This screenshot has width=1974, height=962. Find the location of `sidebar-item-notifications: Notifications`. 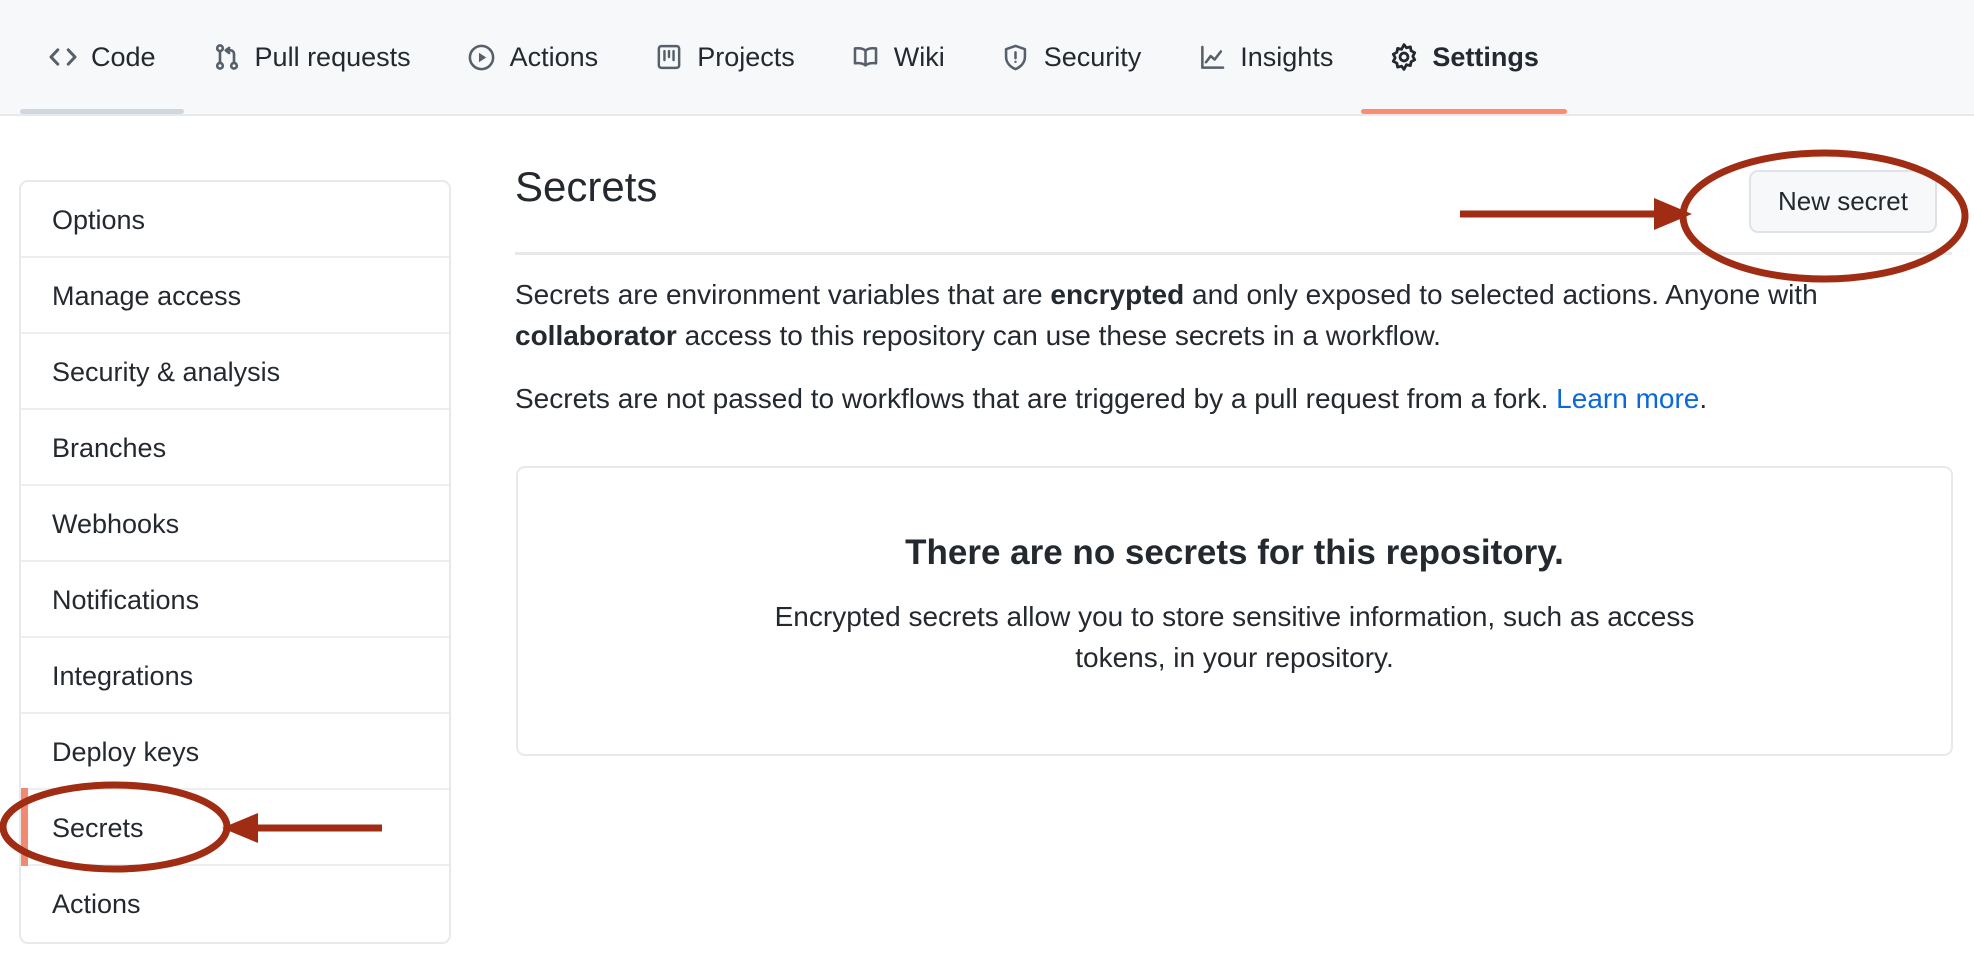

sidebar-item-notifications: Notifications is located at coordinates (235, 600).